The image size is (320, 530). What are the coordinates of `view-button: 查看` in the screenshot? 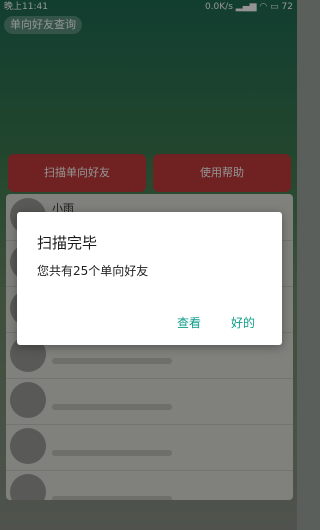 It's located at (189, 322).